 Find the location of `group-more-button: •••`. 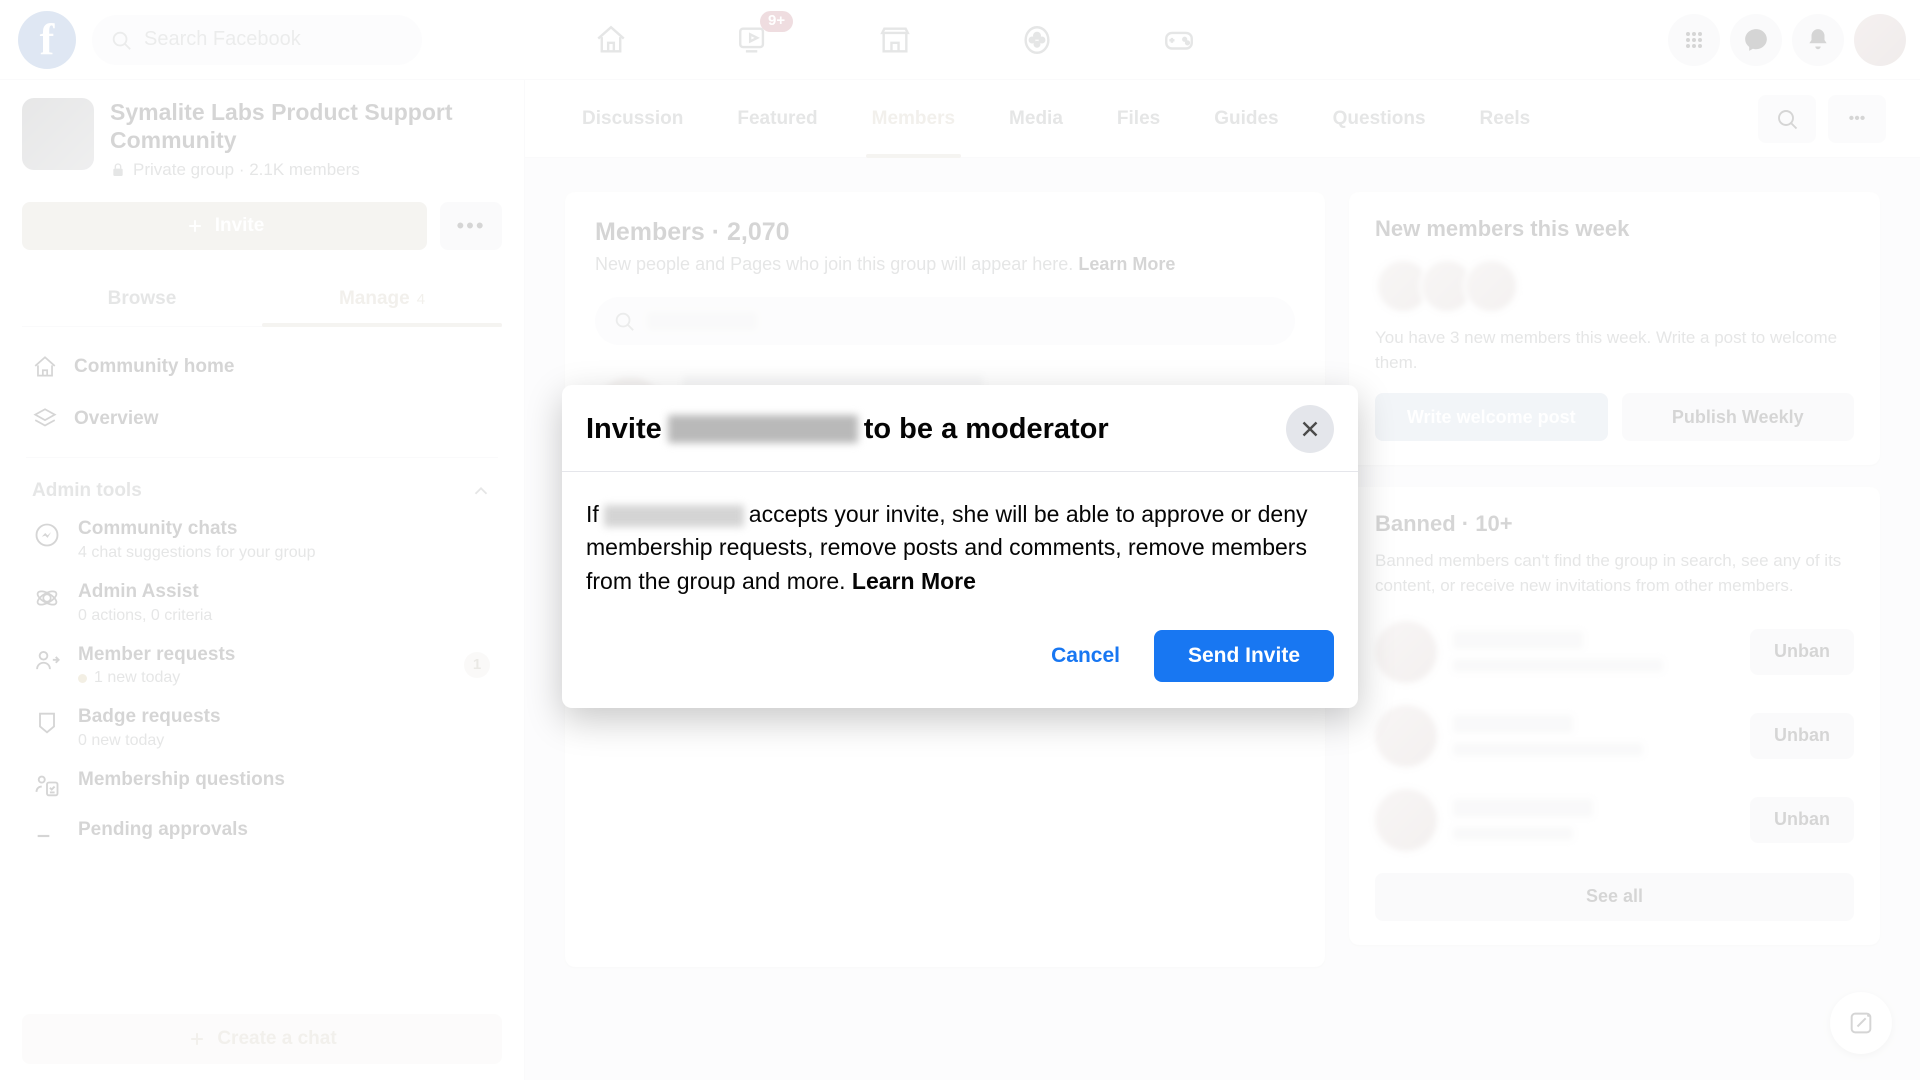

group-more-button: ••• is located at coordinates (471, 226).